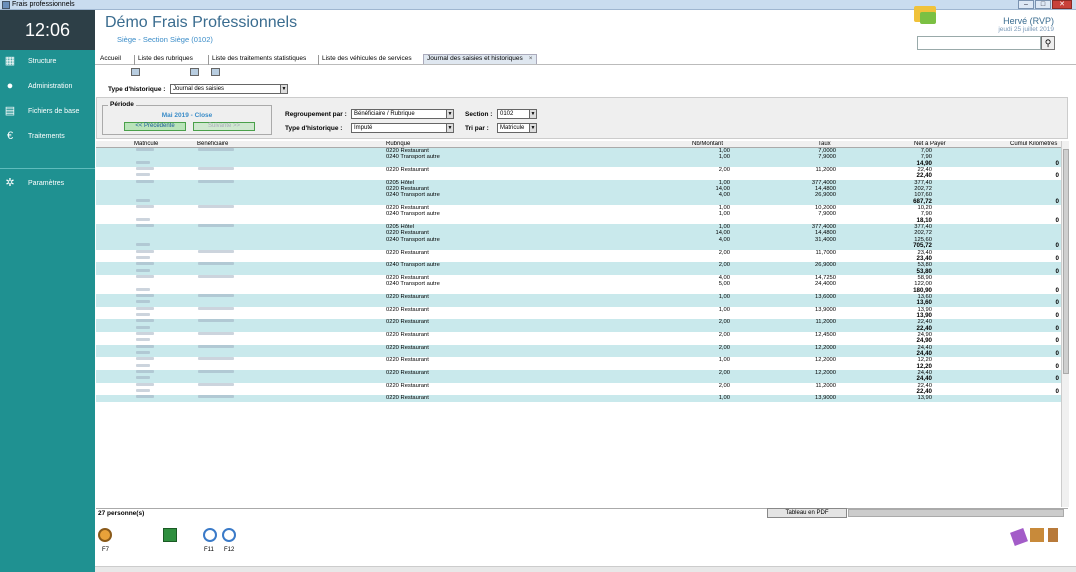 The height and width of the screenshot is (572, 1076). Describe the element at coordinates (137, 89) in the screenshot. I see `history-type-label: Type d'historique :` at that location.